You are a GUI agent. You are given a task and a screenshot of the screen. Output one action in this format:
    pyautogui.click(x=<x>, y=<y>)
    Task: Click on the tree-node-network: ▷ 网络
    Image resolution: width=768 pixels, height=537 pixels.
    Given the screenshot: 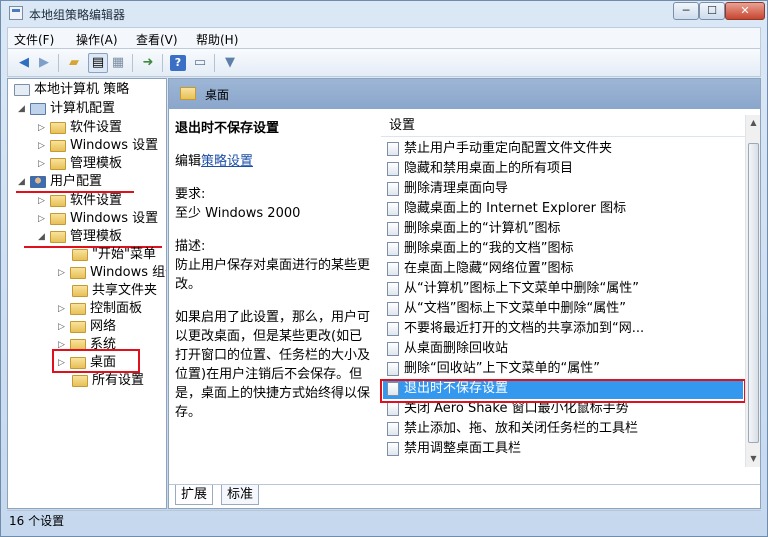 What is the action you would take?
    pyautogui.click(x=87, y=327)
    